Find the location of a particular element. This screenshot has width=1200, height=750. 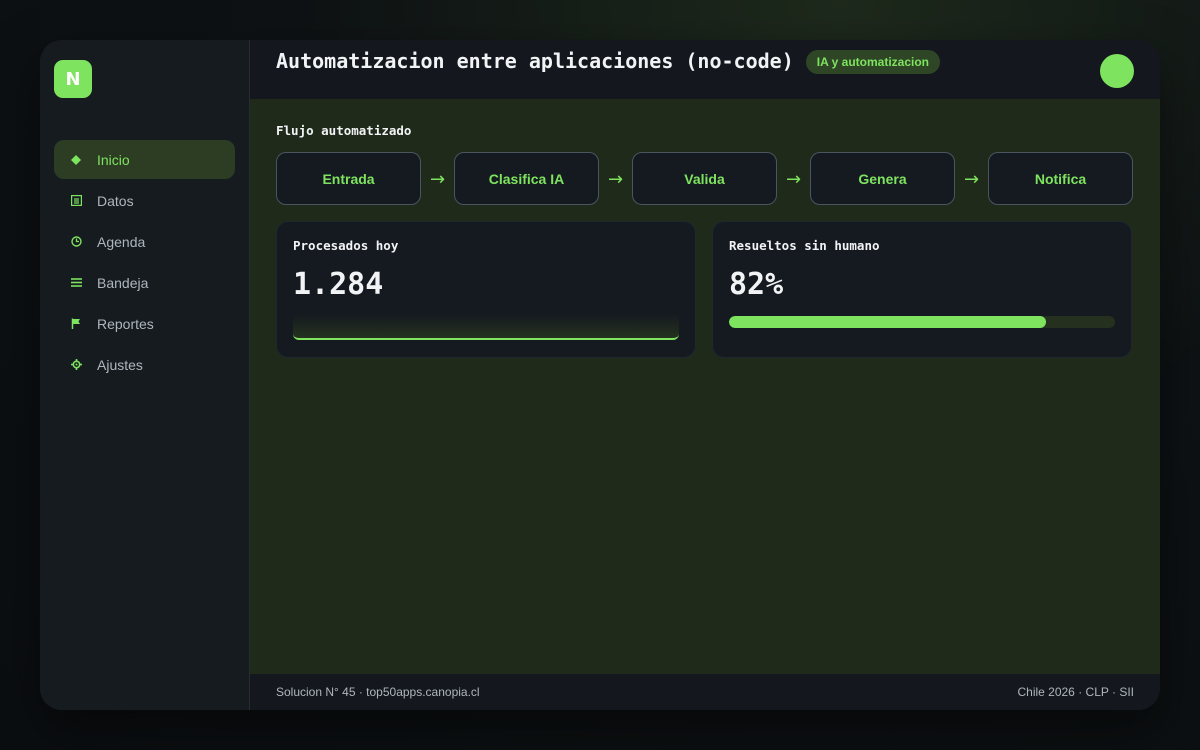

progress-bar-fill is located at coordinates (887, 322).